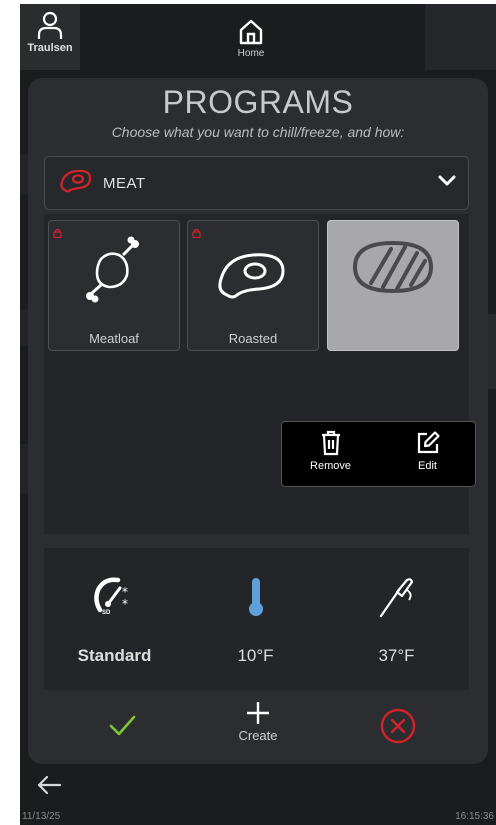 The image size is (496, 825). I want to click on meatloaf-icon, so click(114, 270).